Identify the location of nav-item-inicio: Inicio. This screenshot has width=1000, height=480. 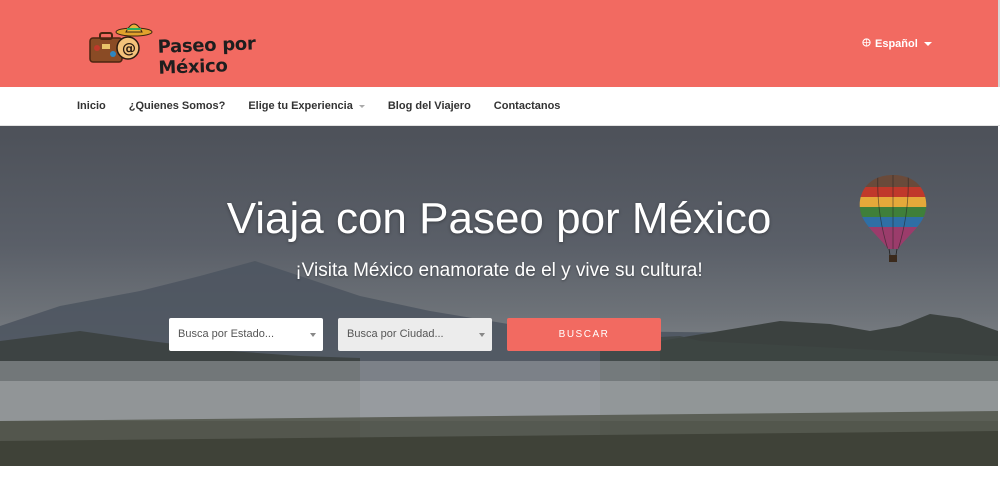
(91, 106).